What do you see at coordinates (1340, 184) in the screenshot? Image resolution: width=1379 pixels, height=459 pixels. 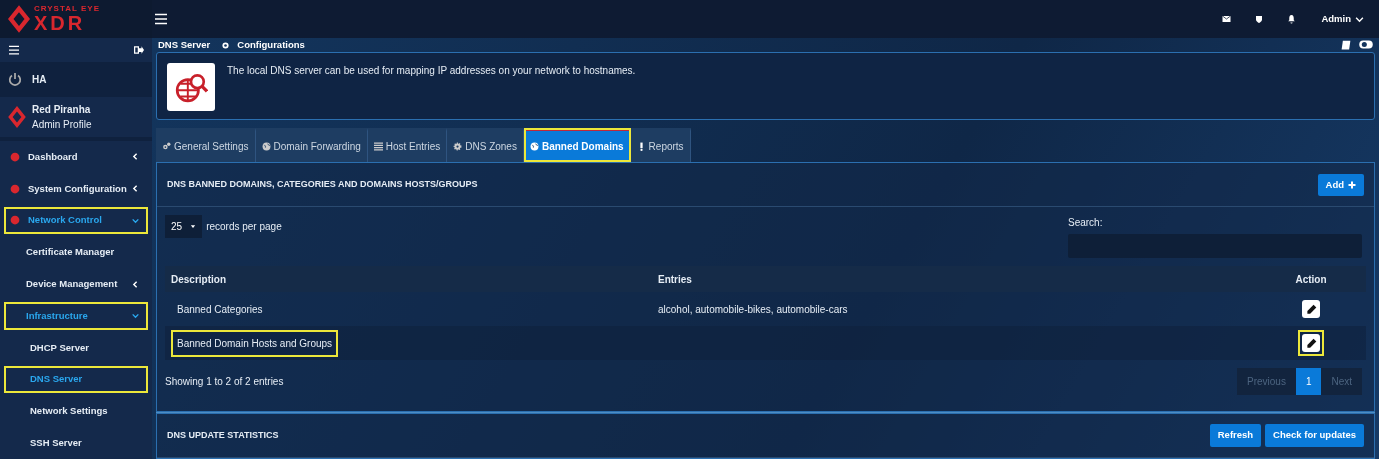 I see `add-button: Add` at bounding box center [1340, 184].